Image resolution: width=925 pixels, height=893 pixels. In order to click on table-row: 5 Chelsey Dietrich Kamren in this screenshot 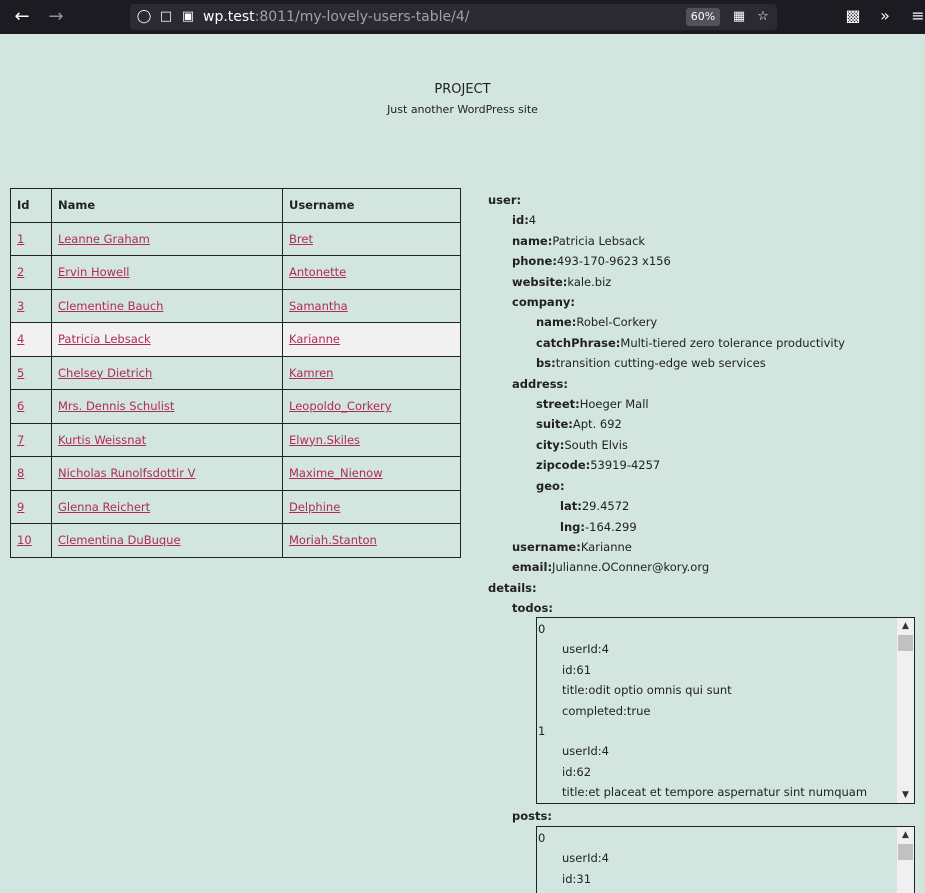, I will do `click(235, 372)`.